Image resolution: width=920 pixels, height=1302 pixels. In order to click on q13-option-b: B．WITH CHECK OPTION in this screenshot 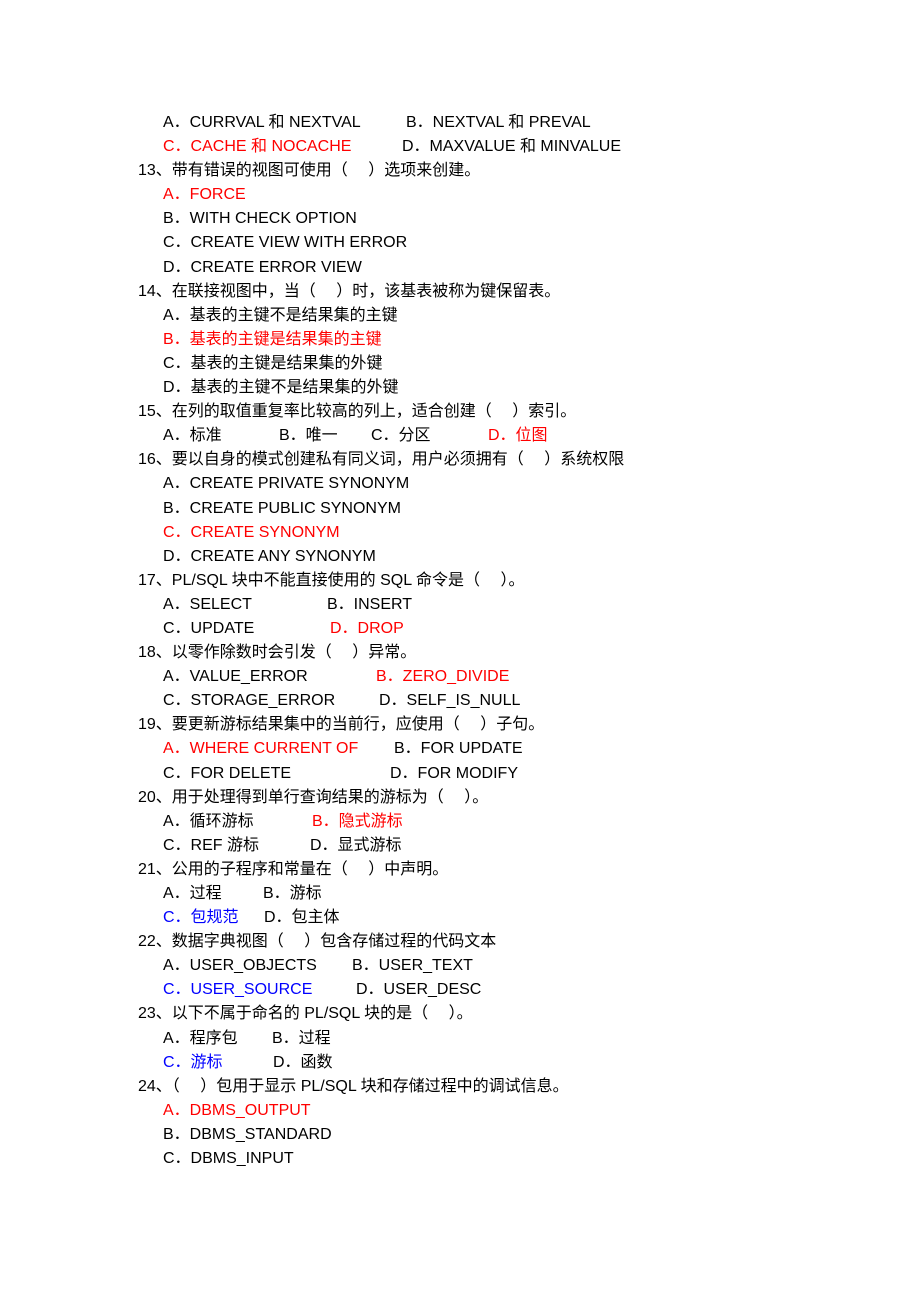, I will do `click(260, 219)`.